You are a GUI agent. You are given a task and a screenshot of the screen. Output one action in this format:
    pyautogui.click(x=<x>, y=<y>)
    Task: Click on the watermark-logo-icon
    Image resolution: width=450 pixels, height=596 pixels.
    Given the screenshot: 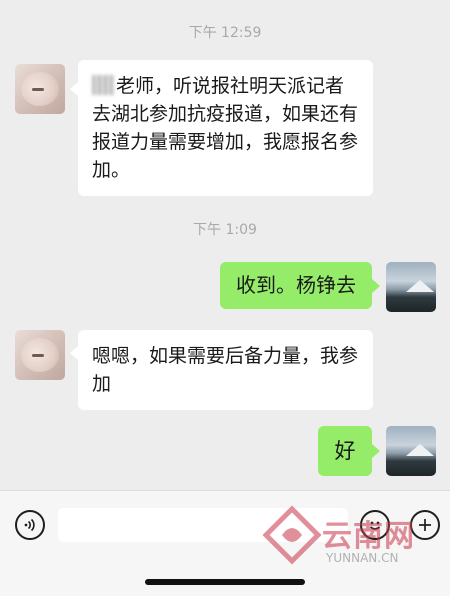 What is the action you would take?
    pyautogui.click(x=292, y=535)
    